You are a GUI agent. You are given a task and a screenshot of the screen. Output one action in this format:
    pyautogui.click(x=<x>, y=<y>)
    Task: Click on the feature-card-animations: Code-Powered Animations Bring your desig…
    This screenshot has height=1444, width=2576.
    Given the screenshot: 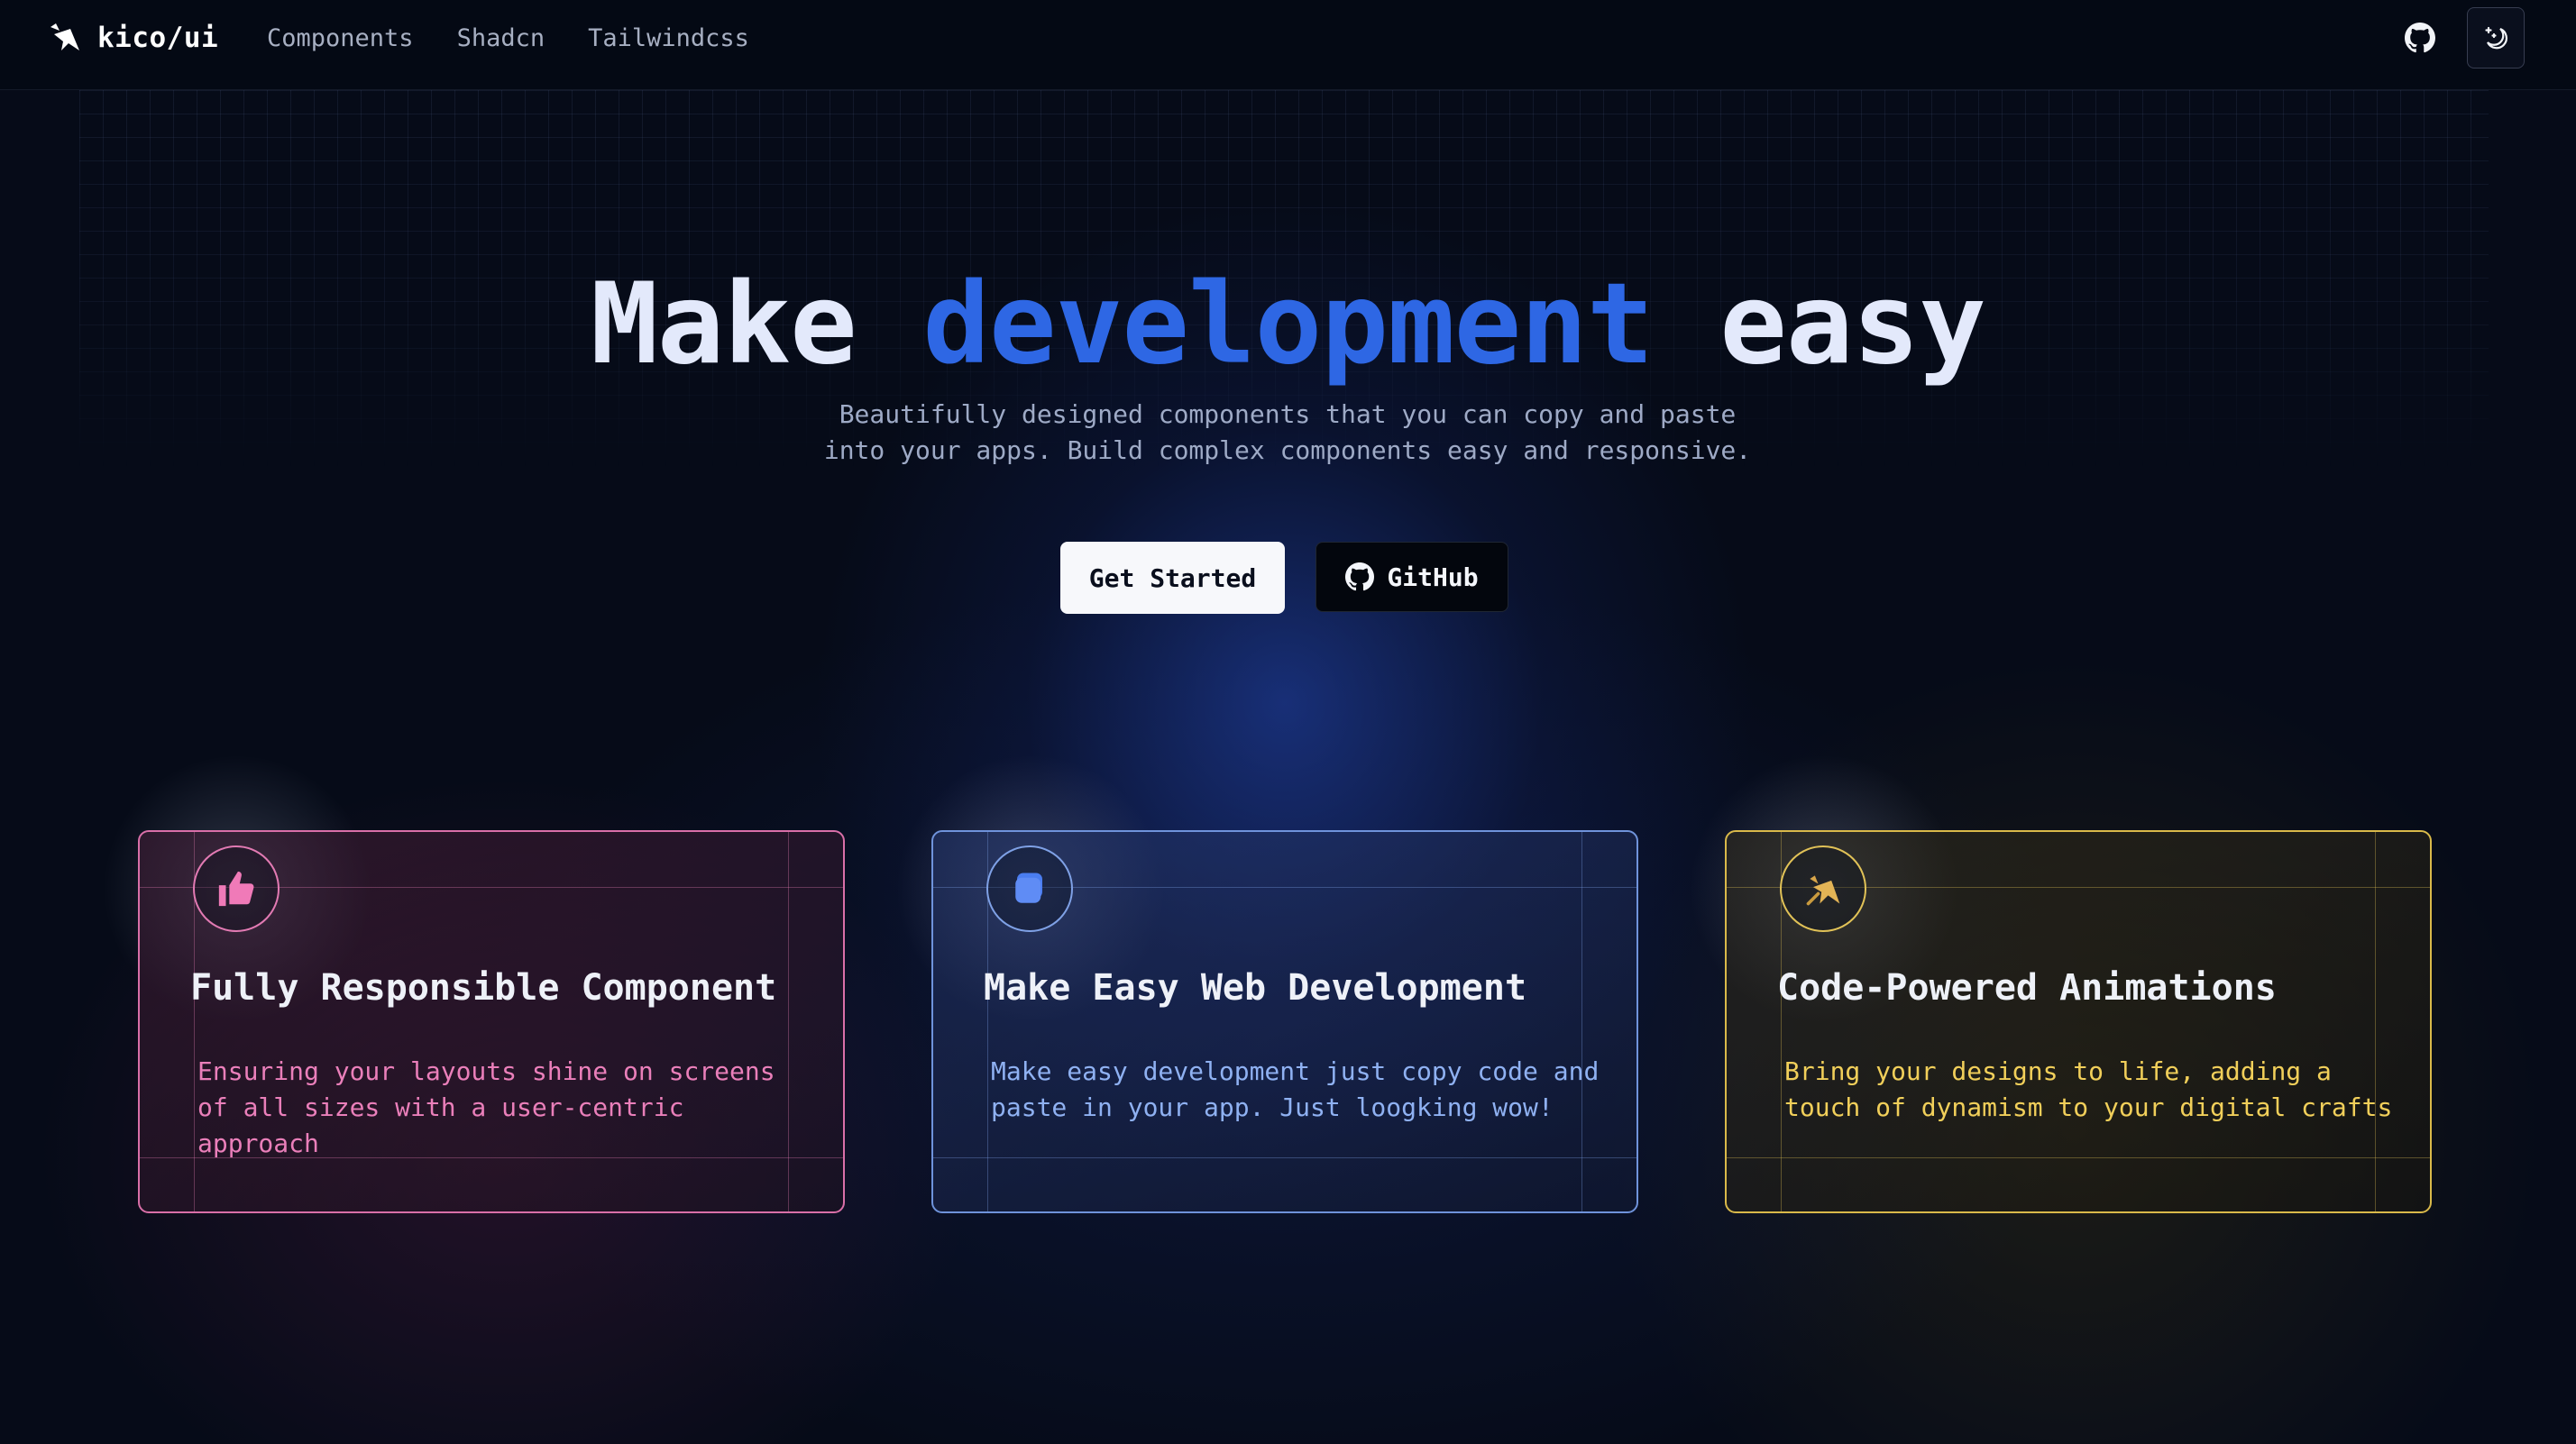 What is the action you would take?
    pyautogui.click(x=2078, y=1021)
    